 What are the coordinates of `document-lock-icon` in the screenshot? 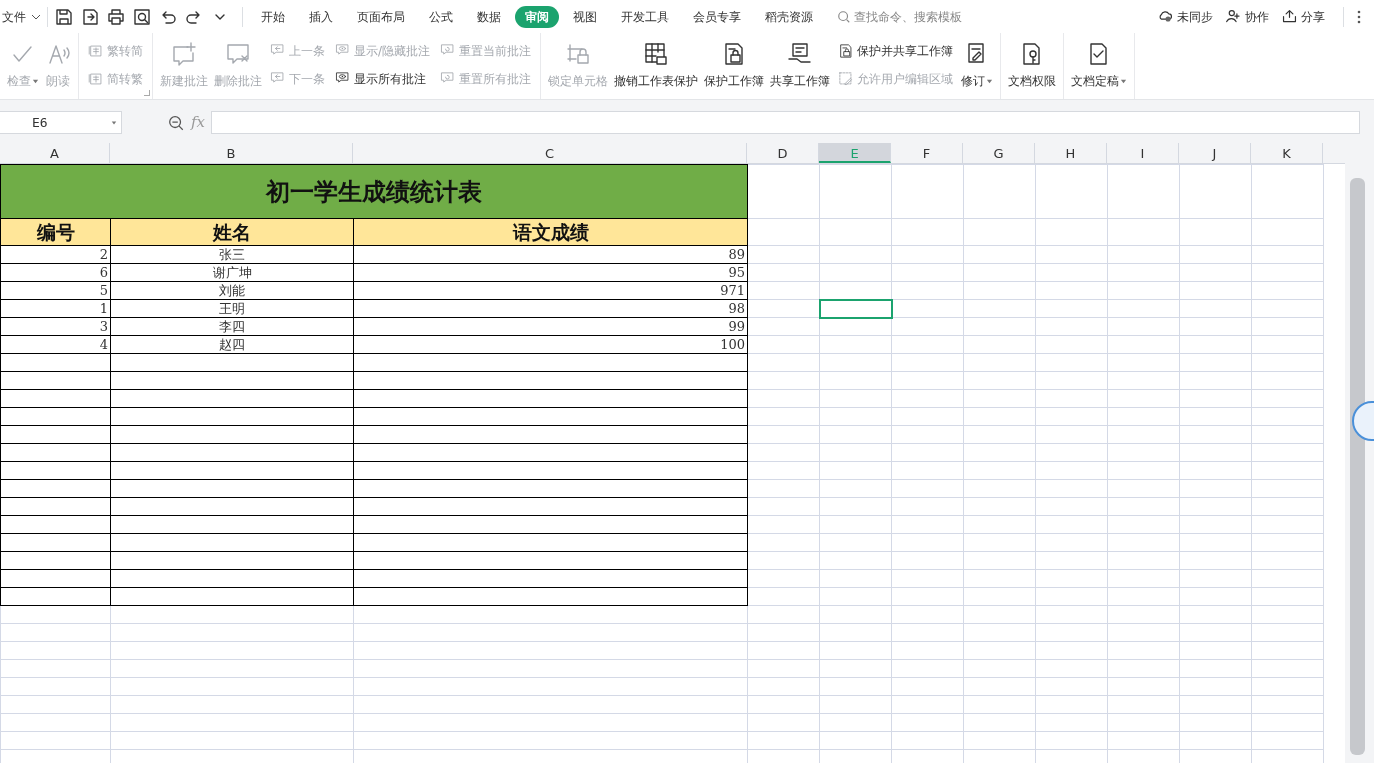 It's located at (846, 51).